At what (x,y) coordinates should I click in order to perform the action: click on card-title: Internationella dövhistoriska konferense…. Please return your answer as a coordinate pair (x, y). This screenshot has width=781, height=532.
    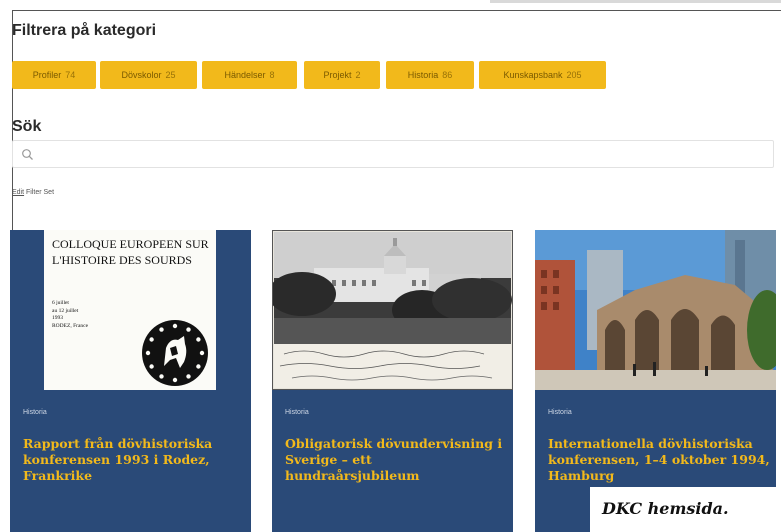
    Looking at the image, I should click on (659, 460).